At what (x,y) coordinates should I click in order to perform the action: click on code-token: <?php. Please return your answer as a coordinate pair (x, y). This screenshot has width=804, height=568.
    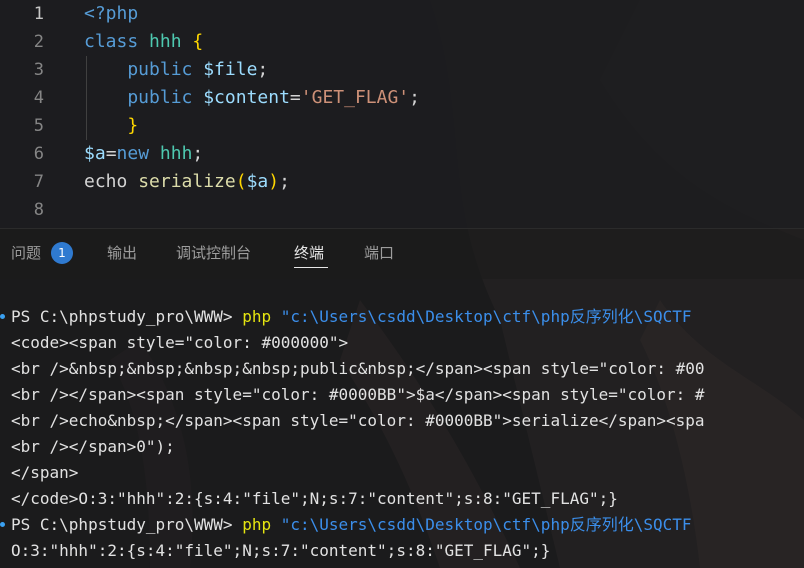
    Looking at the image, I should click on (111, 13).